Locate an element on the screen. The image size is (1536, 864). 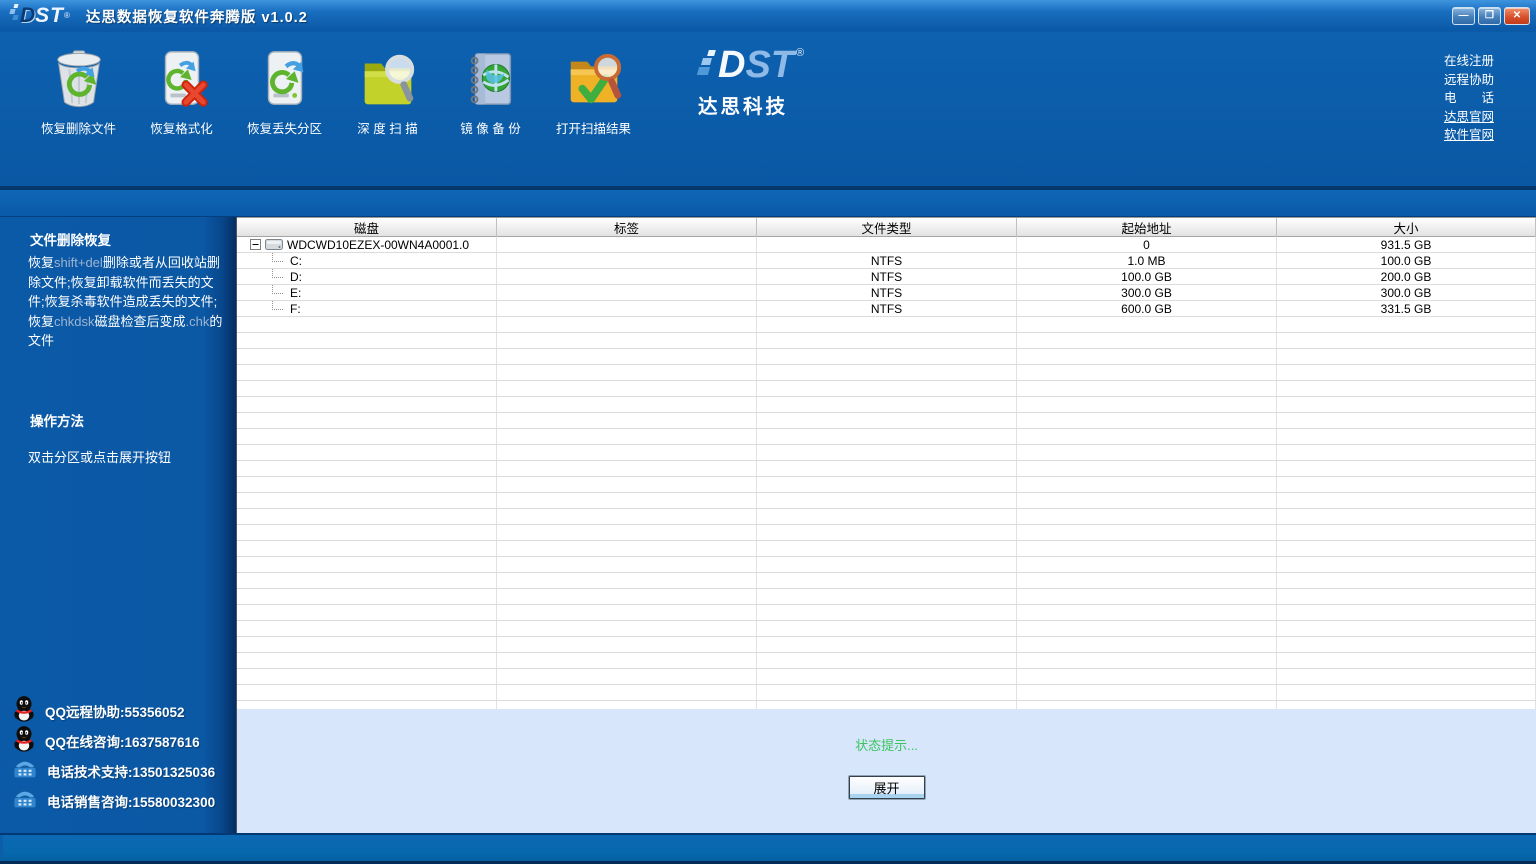
table-cell: NTFS is located at coordinates (887, 260).